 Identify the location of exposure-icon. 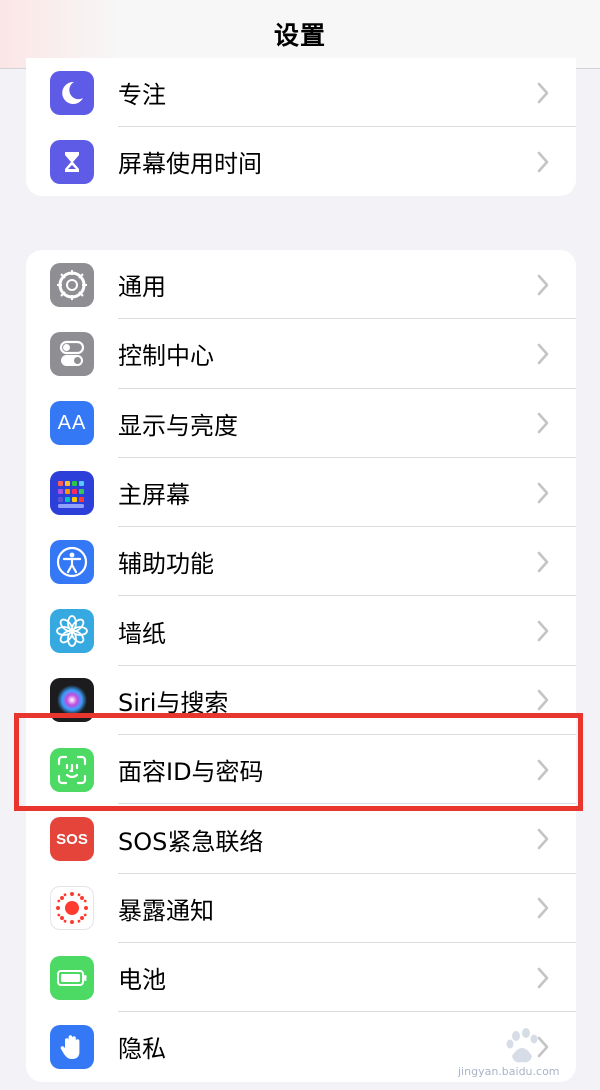
(72, 908).